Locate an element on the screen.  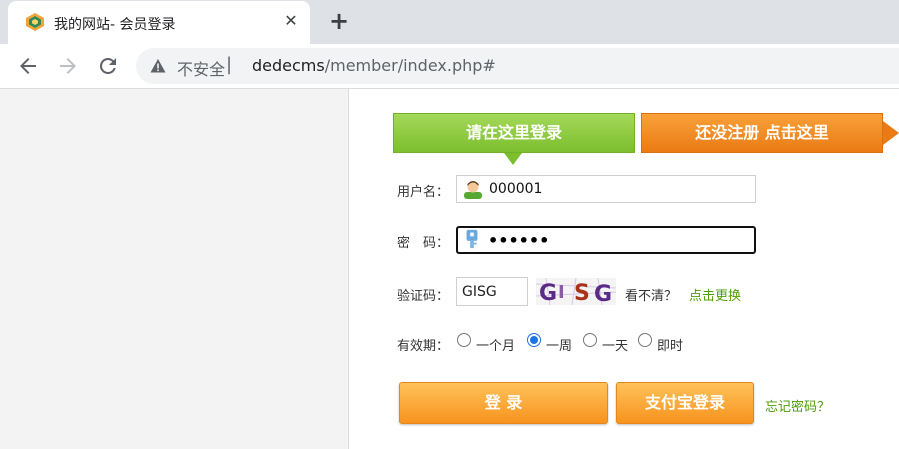
validity-label: 有效期： is located at coordinates (423, 346).